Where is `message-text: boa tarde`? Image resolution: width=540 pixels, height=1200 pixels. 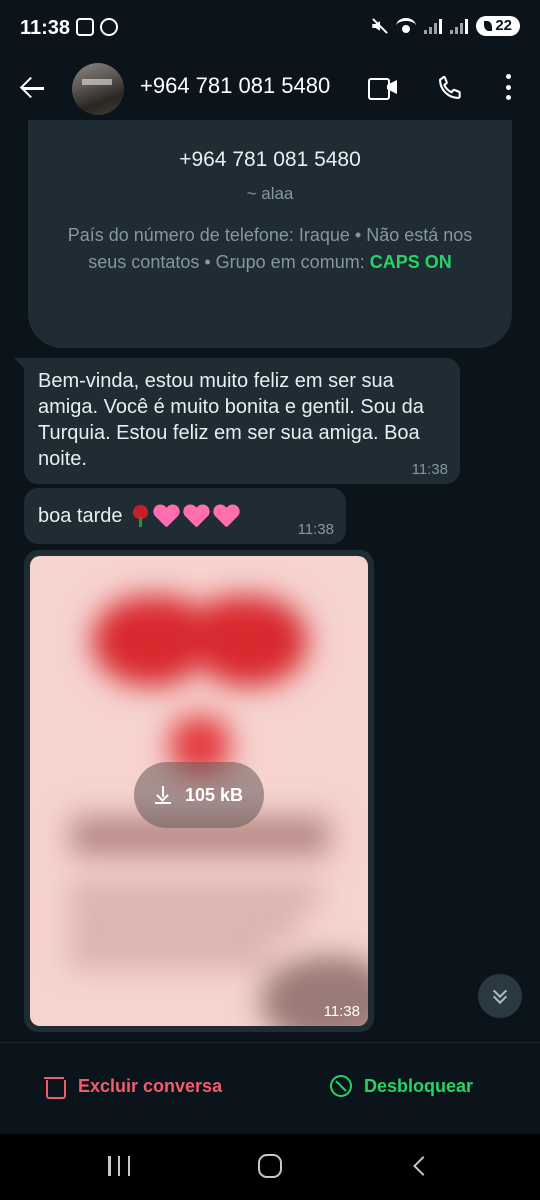
message-text: boa tarde is located at coordinates (80, 516).